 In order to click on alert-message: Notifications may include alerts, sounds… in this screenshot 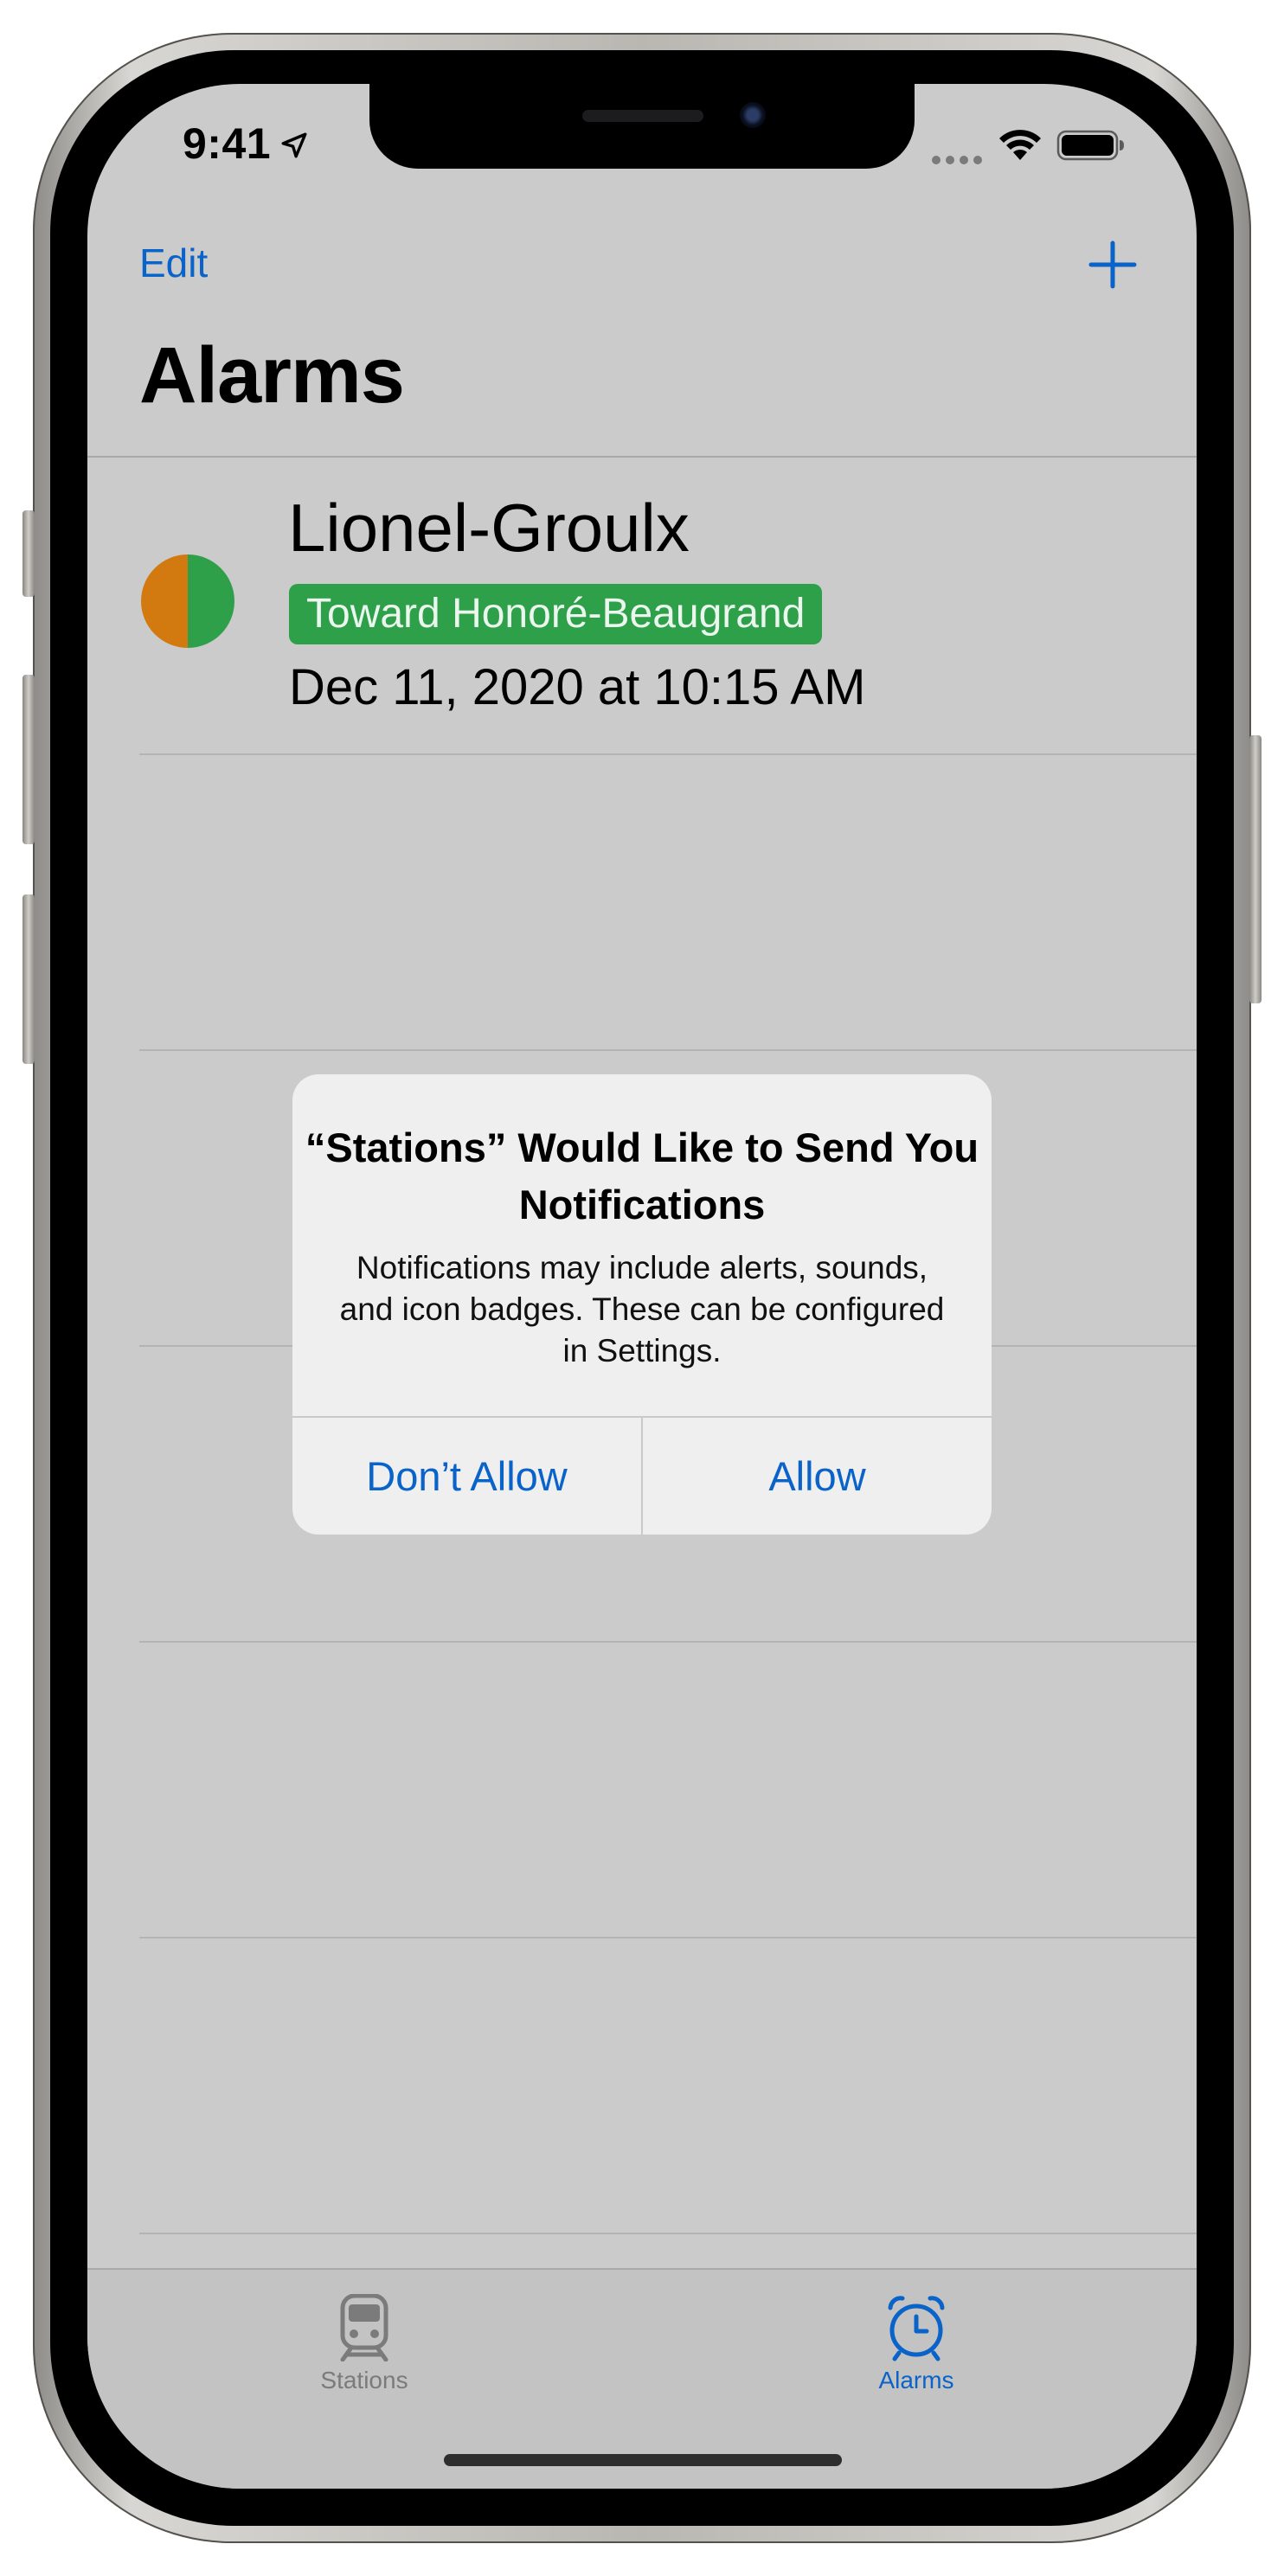, I will do `click(642, 1309)`.